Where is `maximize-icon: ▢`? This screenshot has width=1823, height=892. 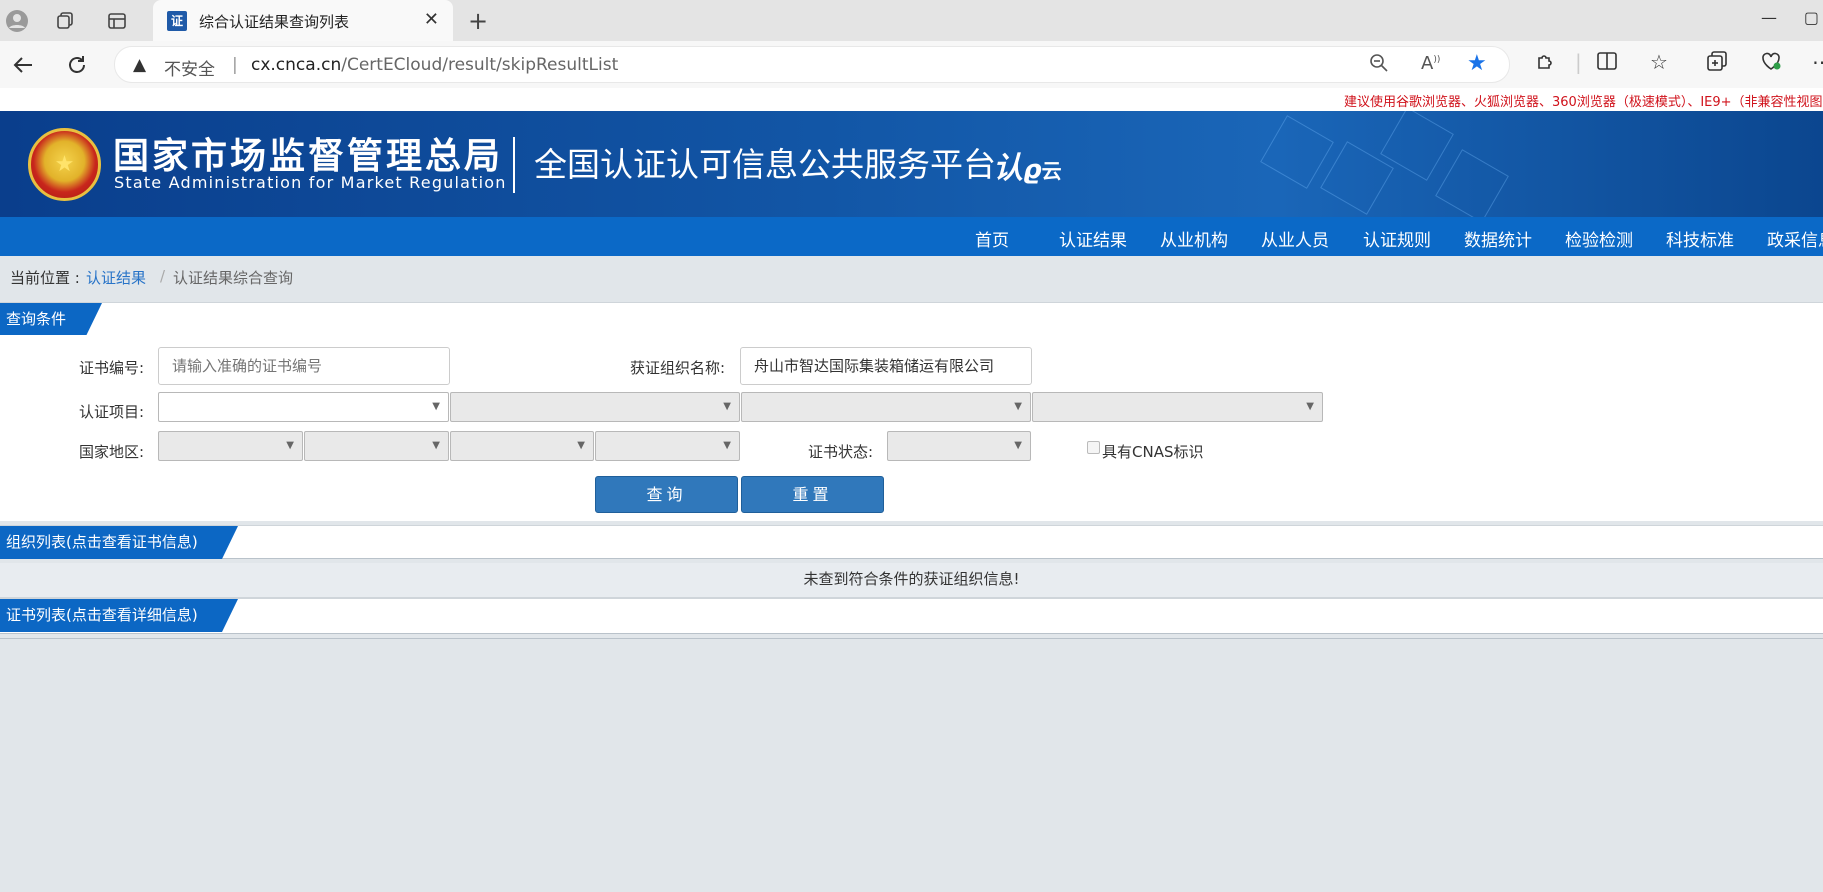
maximize-icon: ▢ is located at coordinates (1811, 17).